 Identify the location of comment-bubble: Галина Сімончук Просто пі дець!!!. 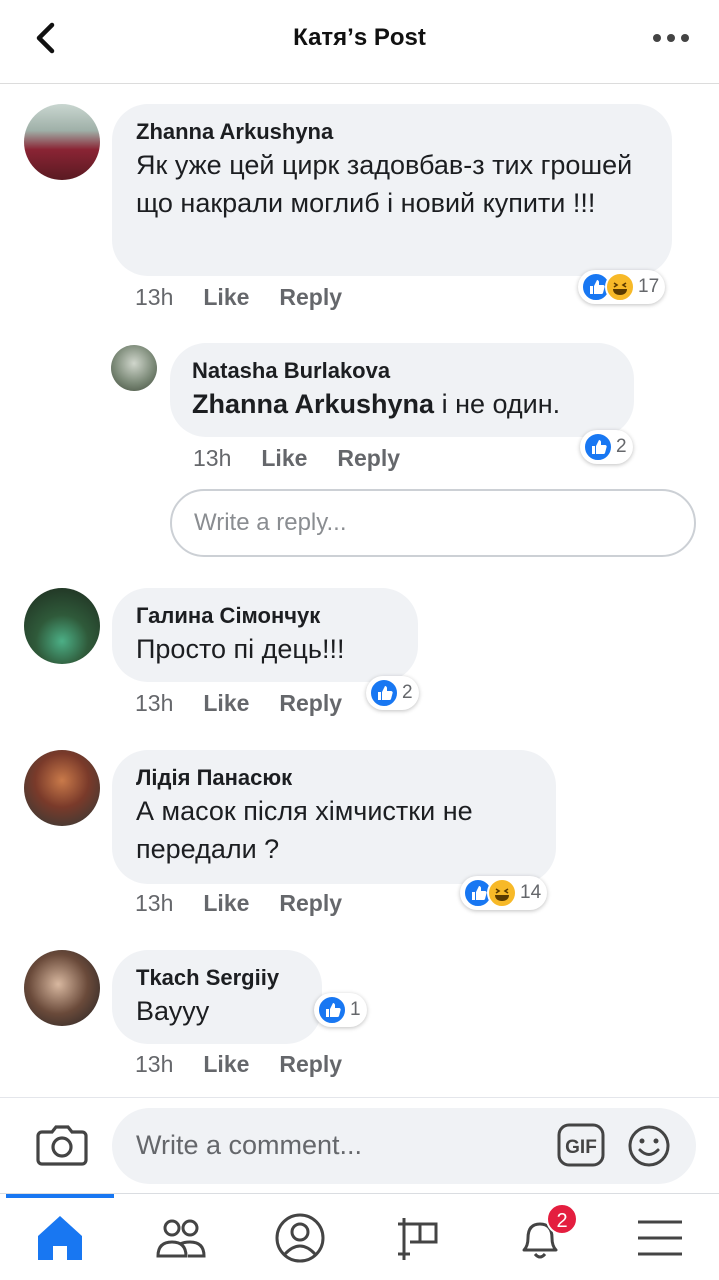
(265, 635).